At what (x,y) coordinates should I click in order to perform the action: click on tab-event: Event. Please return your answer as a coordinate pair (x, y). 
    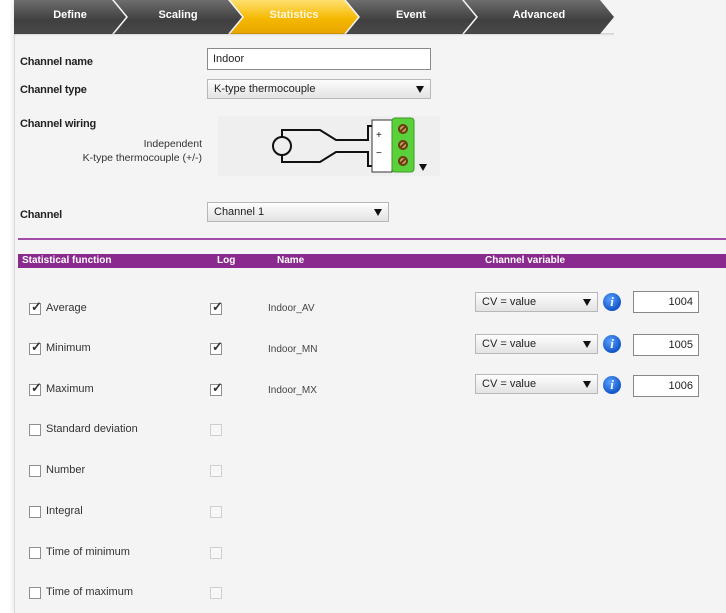
    Looking at the image, I should click on (411, 17).